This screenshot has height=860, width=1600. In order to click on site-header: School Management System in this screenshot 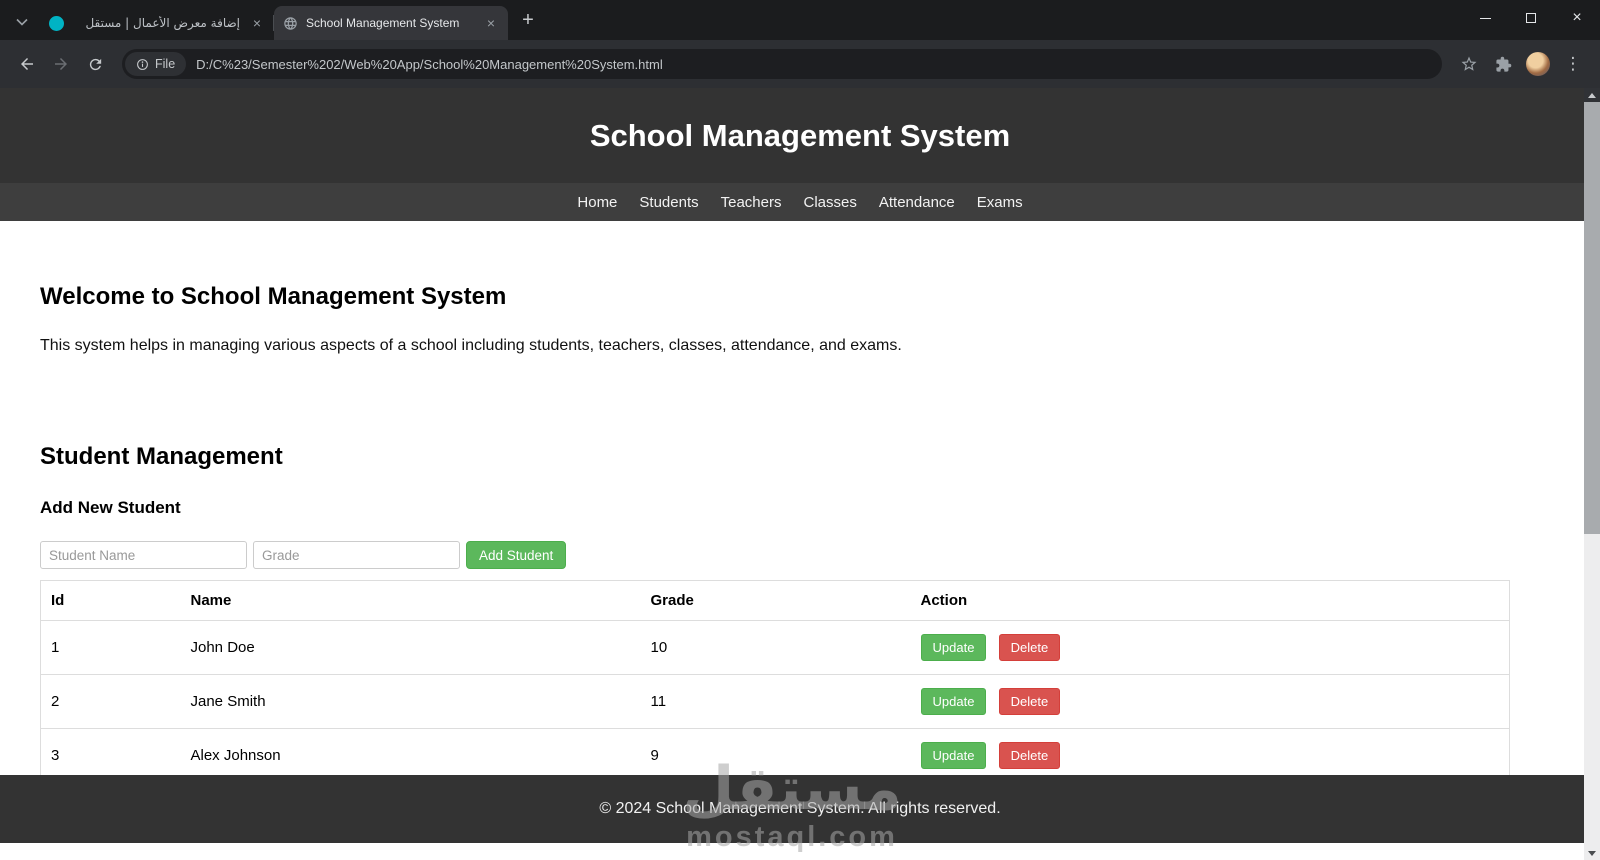, I will do `click(800, 135)`.